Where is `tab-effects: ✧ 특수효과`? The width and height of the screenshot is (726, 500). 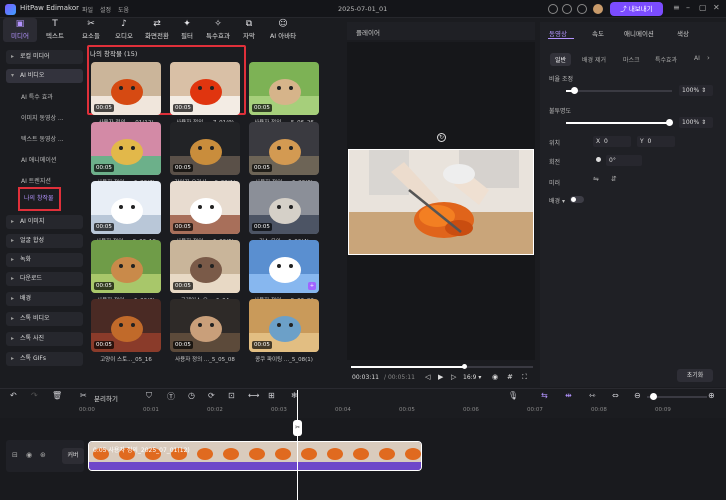
tab-effects: ✧ 특수효과 is located at coordinates (218, 30).